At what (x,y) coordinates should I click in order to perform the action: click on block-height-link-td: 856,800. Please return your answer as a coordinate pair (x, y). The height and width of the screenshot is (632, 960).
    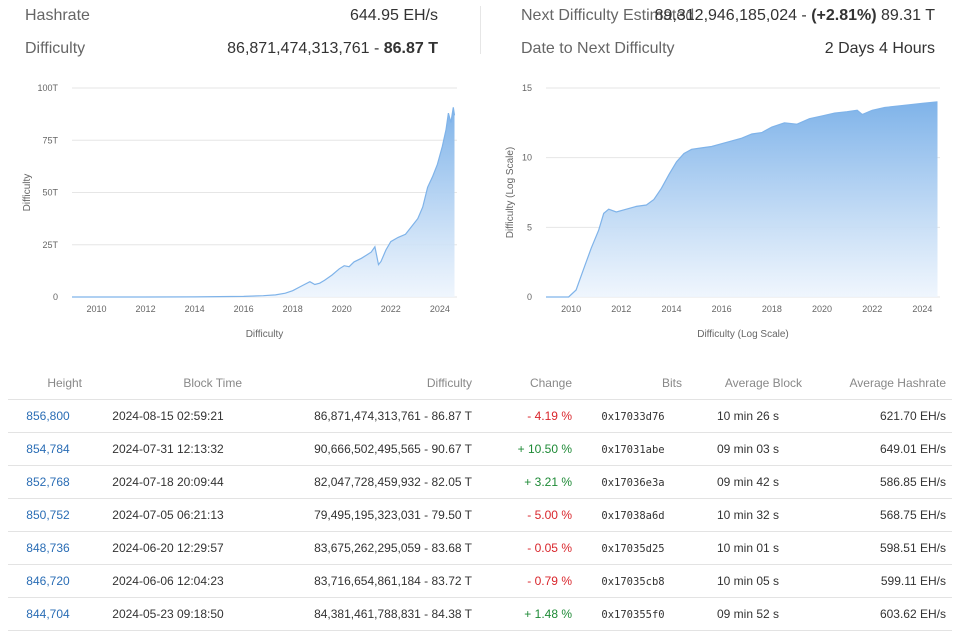
    Looking at the image, I should click on (48, 416).